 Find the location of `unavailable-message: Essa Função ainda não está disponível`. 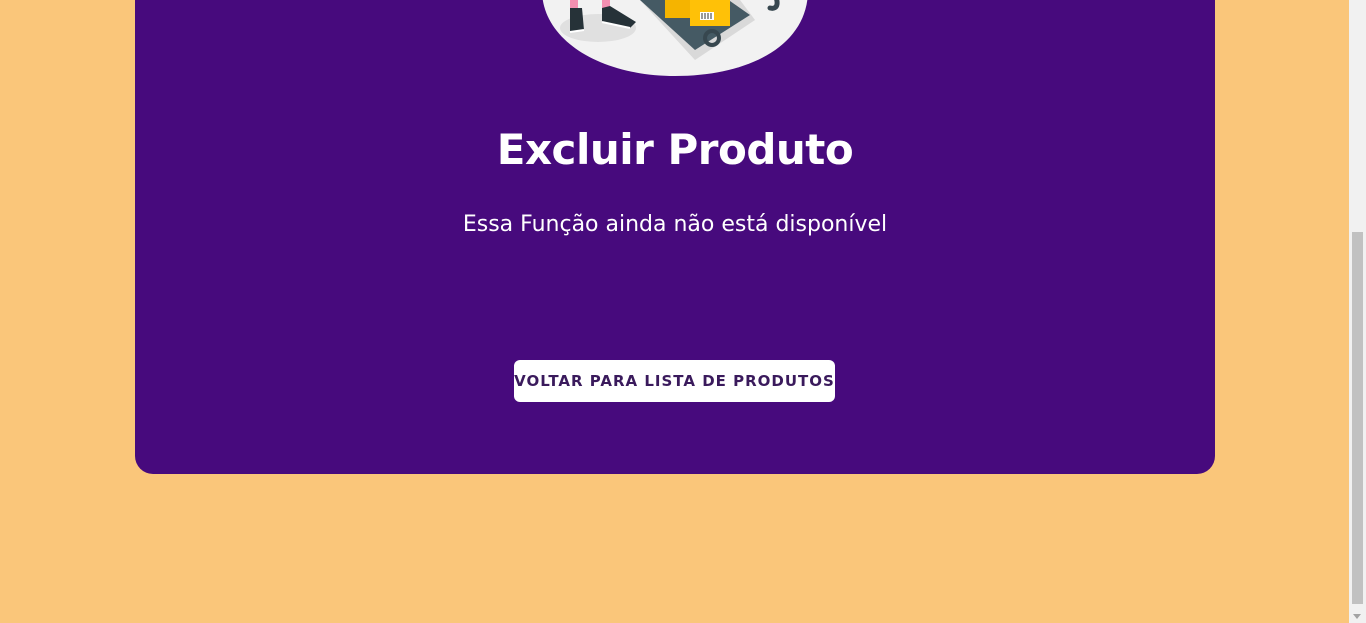

unavailable-message: Essa Função ainda não está disponível is located at coordinates (675, 224).